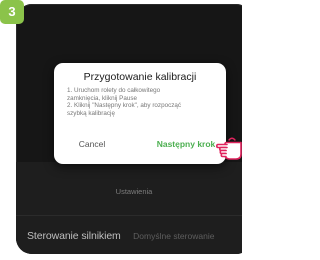 This screenshot has width=320, height=260. Describe the element at coordinates (92, 144) in the screenshot. I see `cancel-button: Cancel` at that location.